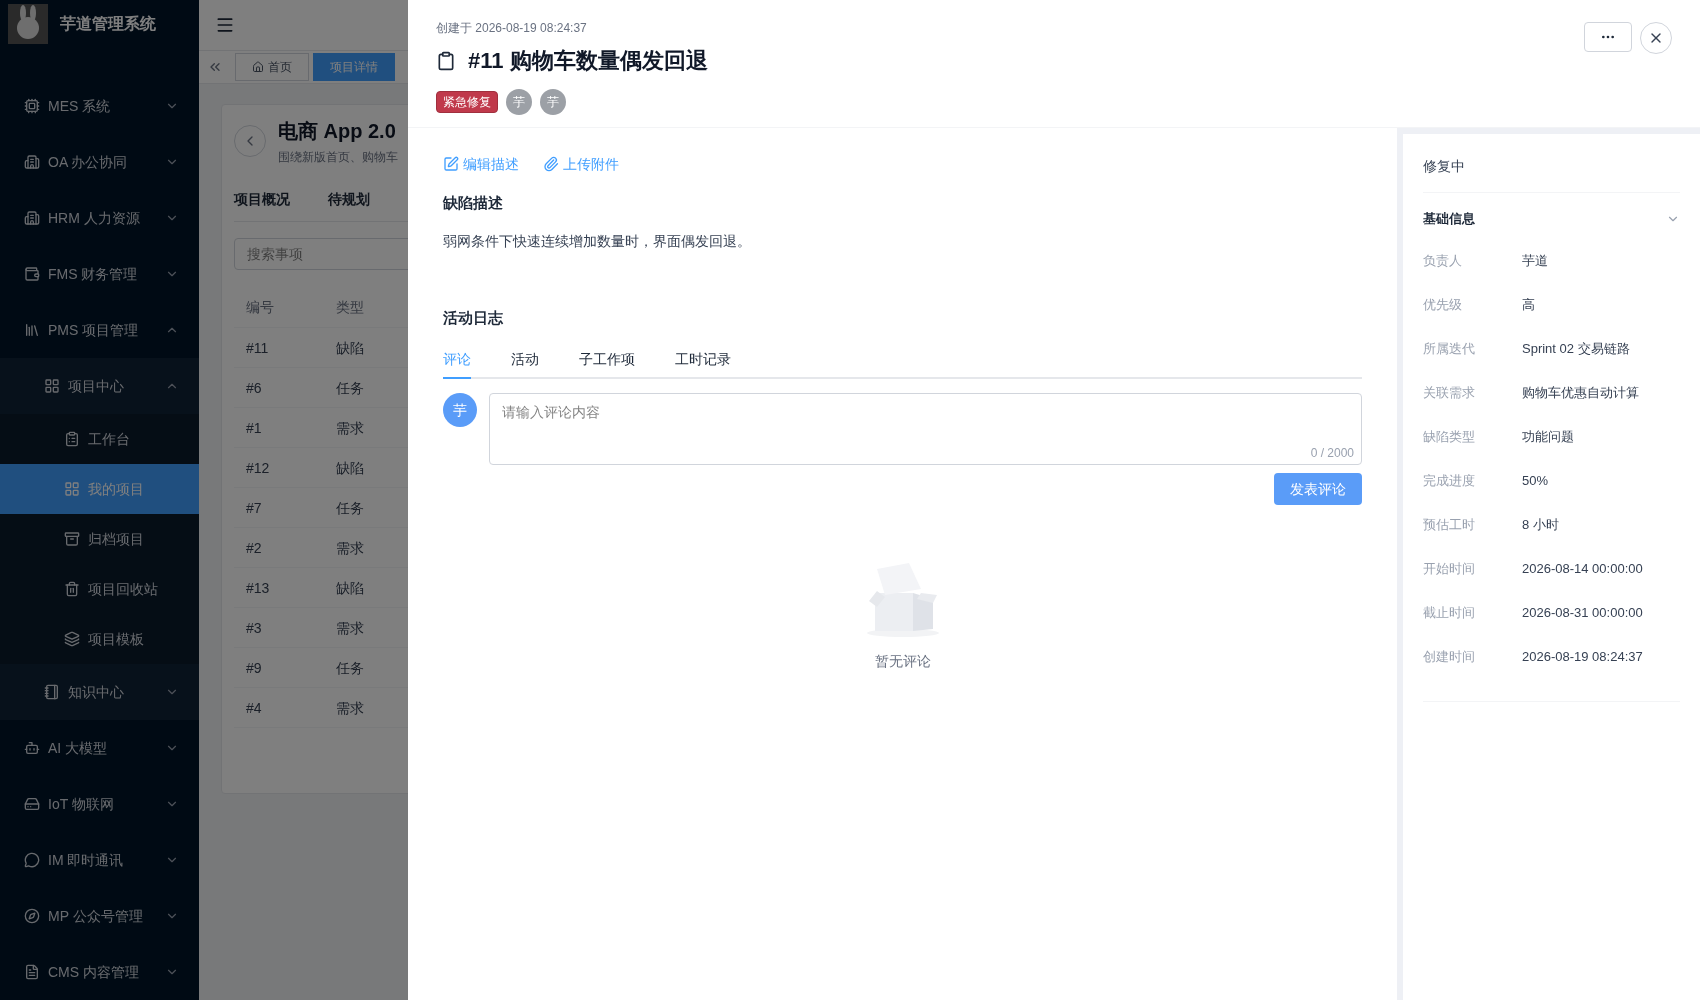 The height and width of the screenshot is (1000, 1700). Describe the element at coordinates (1535, 260) in the screenshot. I see `field-value: 芋道` at that location.